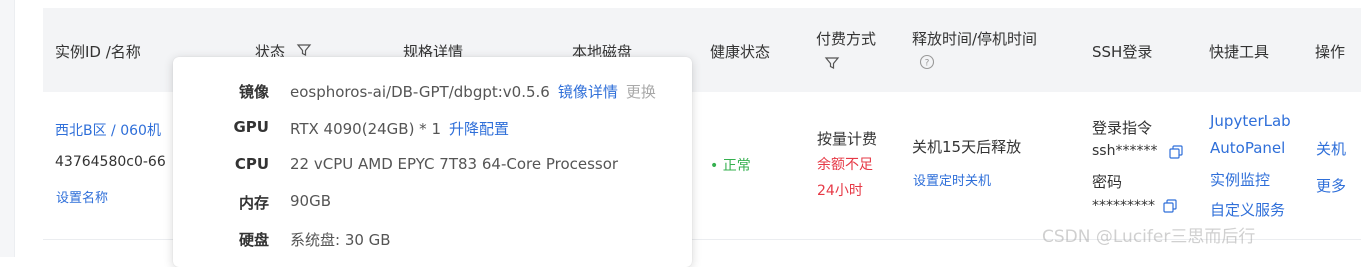 This screenshot has width=1361, height=267. Describe the element at coordinates (1250, 121) in the screenshot. I see `tool-jupyterlab: JupyterLab` at that location.